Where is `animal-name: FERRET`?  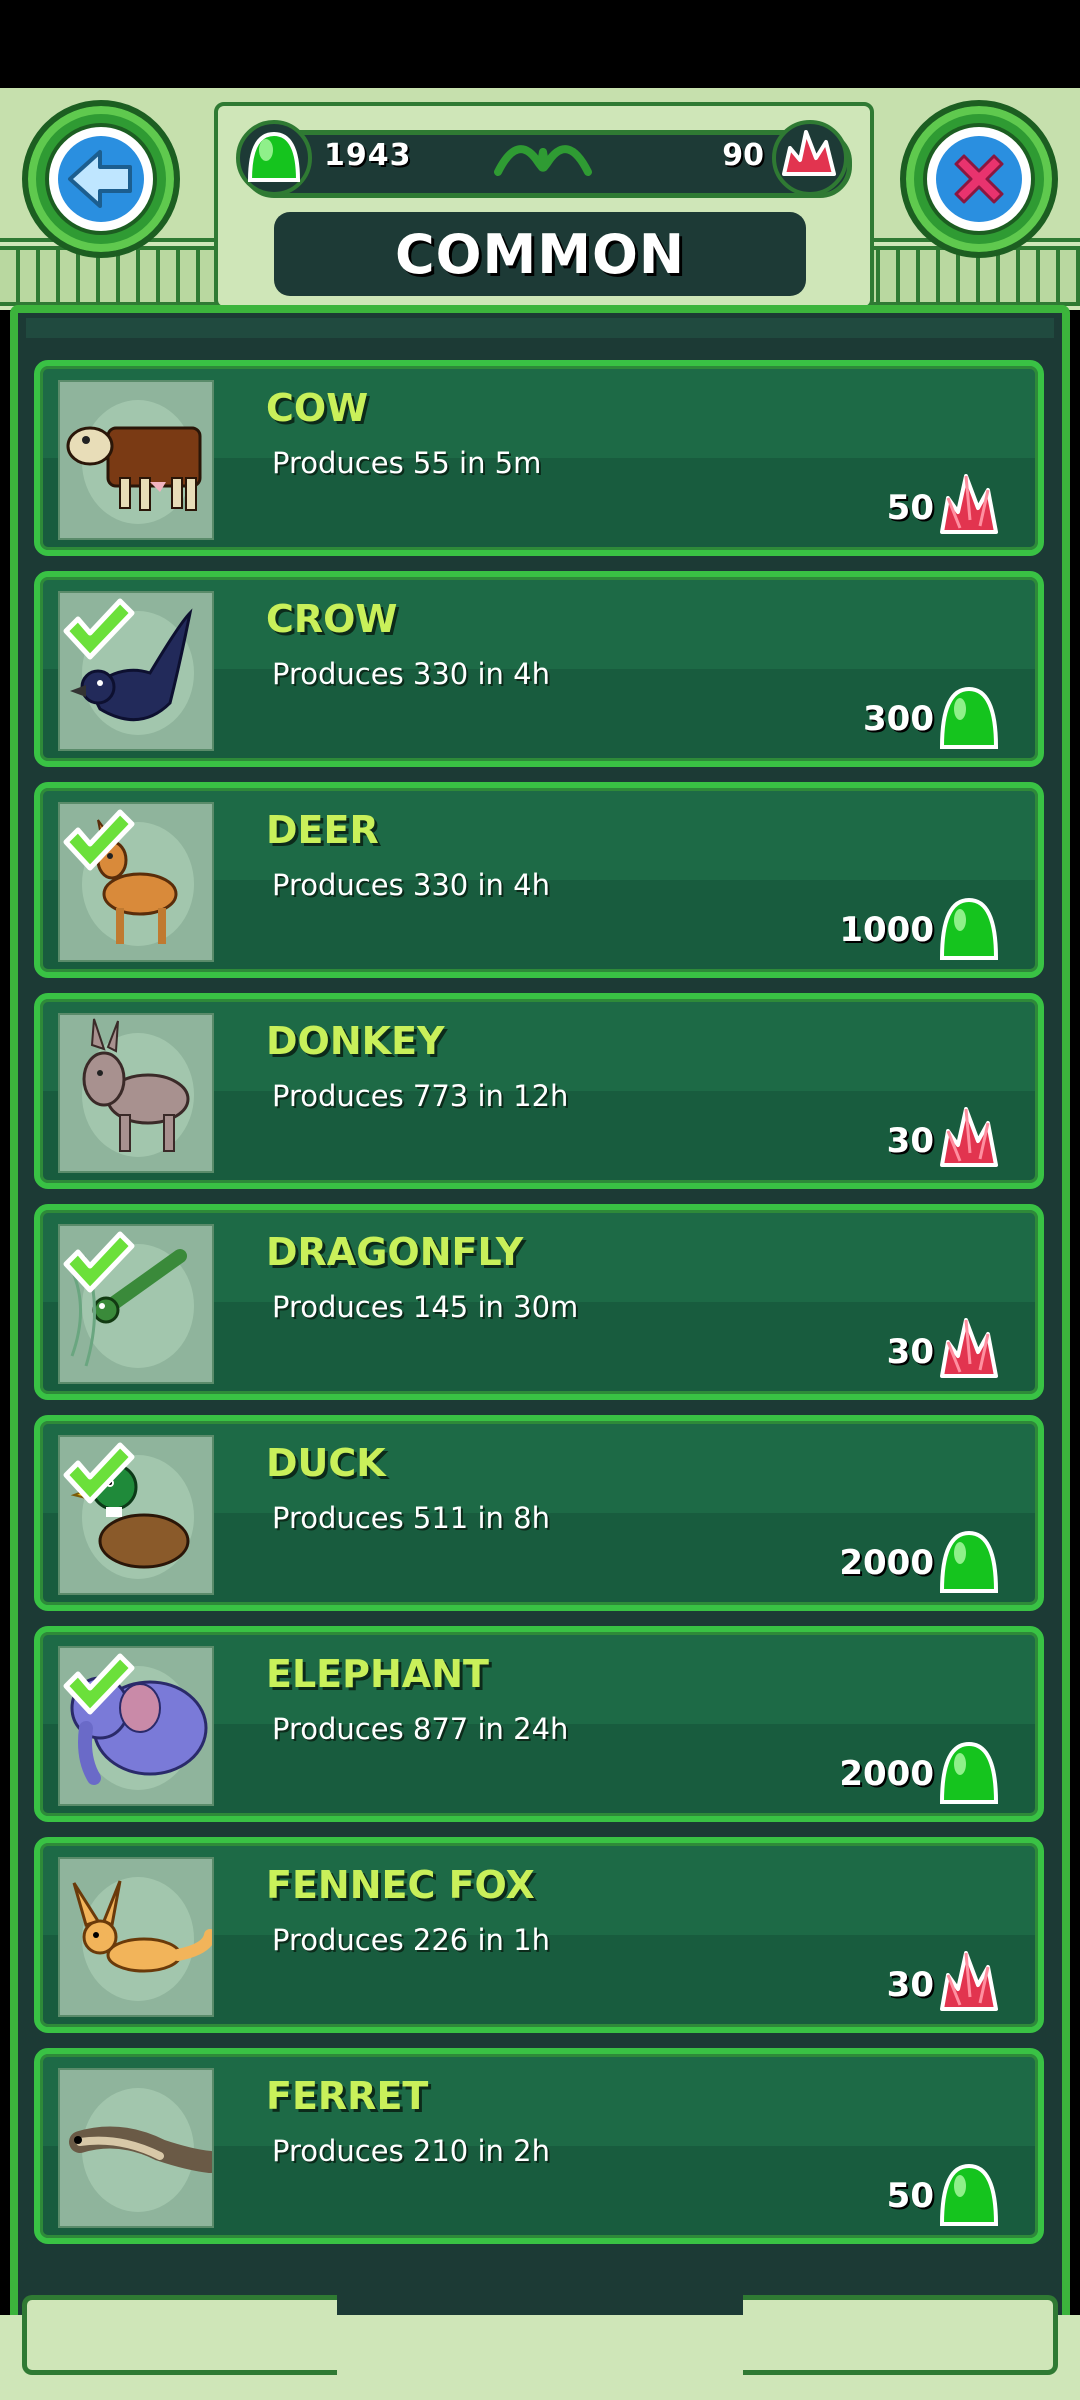 animal-name: FERRET is located at coordinates (347, 2096).